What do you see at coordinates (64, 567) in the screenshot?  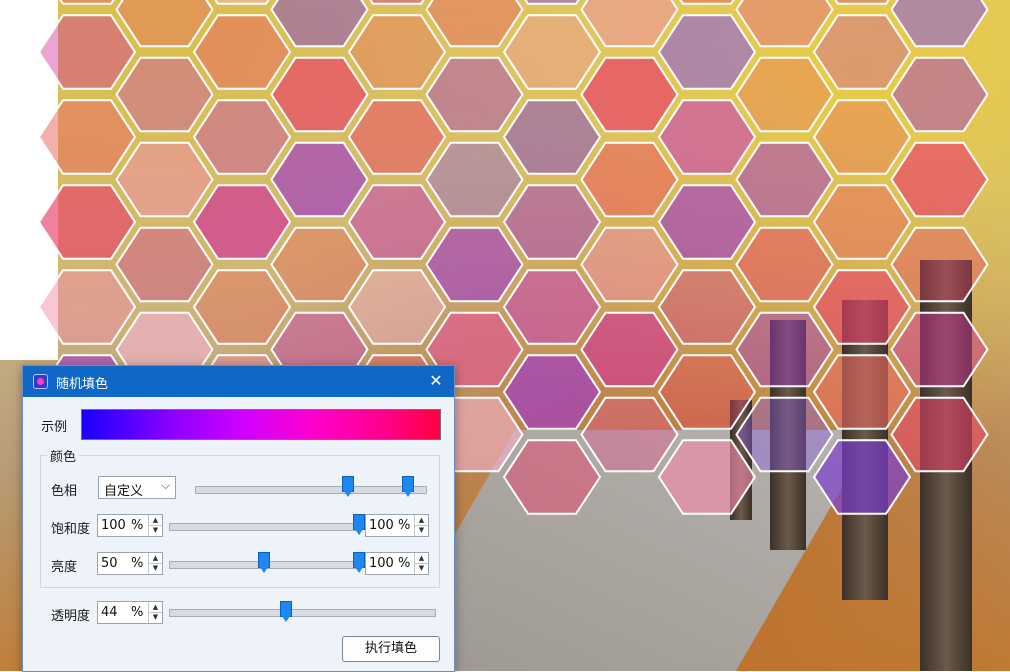 I see `brightness-label: 亮度` at bounding box center [64, 567].